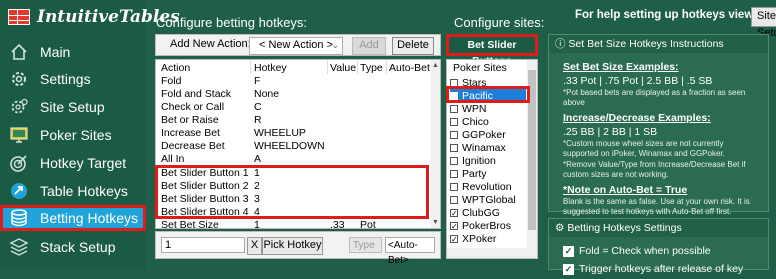 The image size is (776, 279). What do you see at coordinates (78, 247) in the screenshot?
I see `sidebar-item-label: Stack Setup` at bounding box center [78, 247].